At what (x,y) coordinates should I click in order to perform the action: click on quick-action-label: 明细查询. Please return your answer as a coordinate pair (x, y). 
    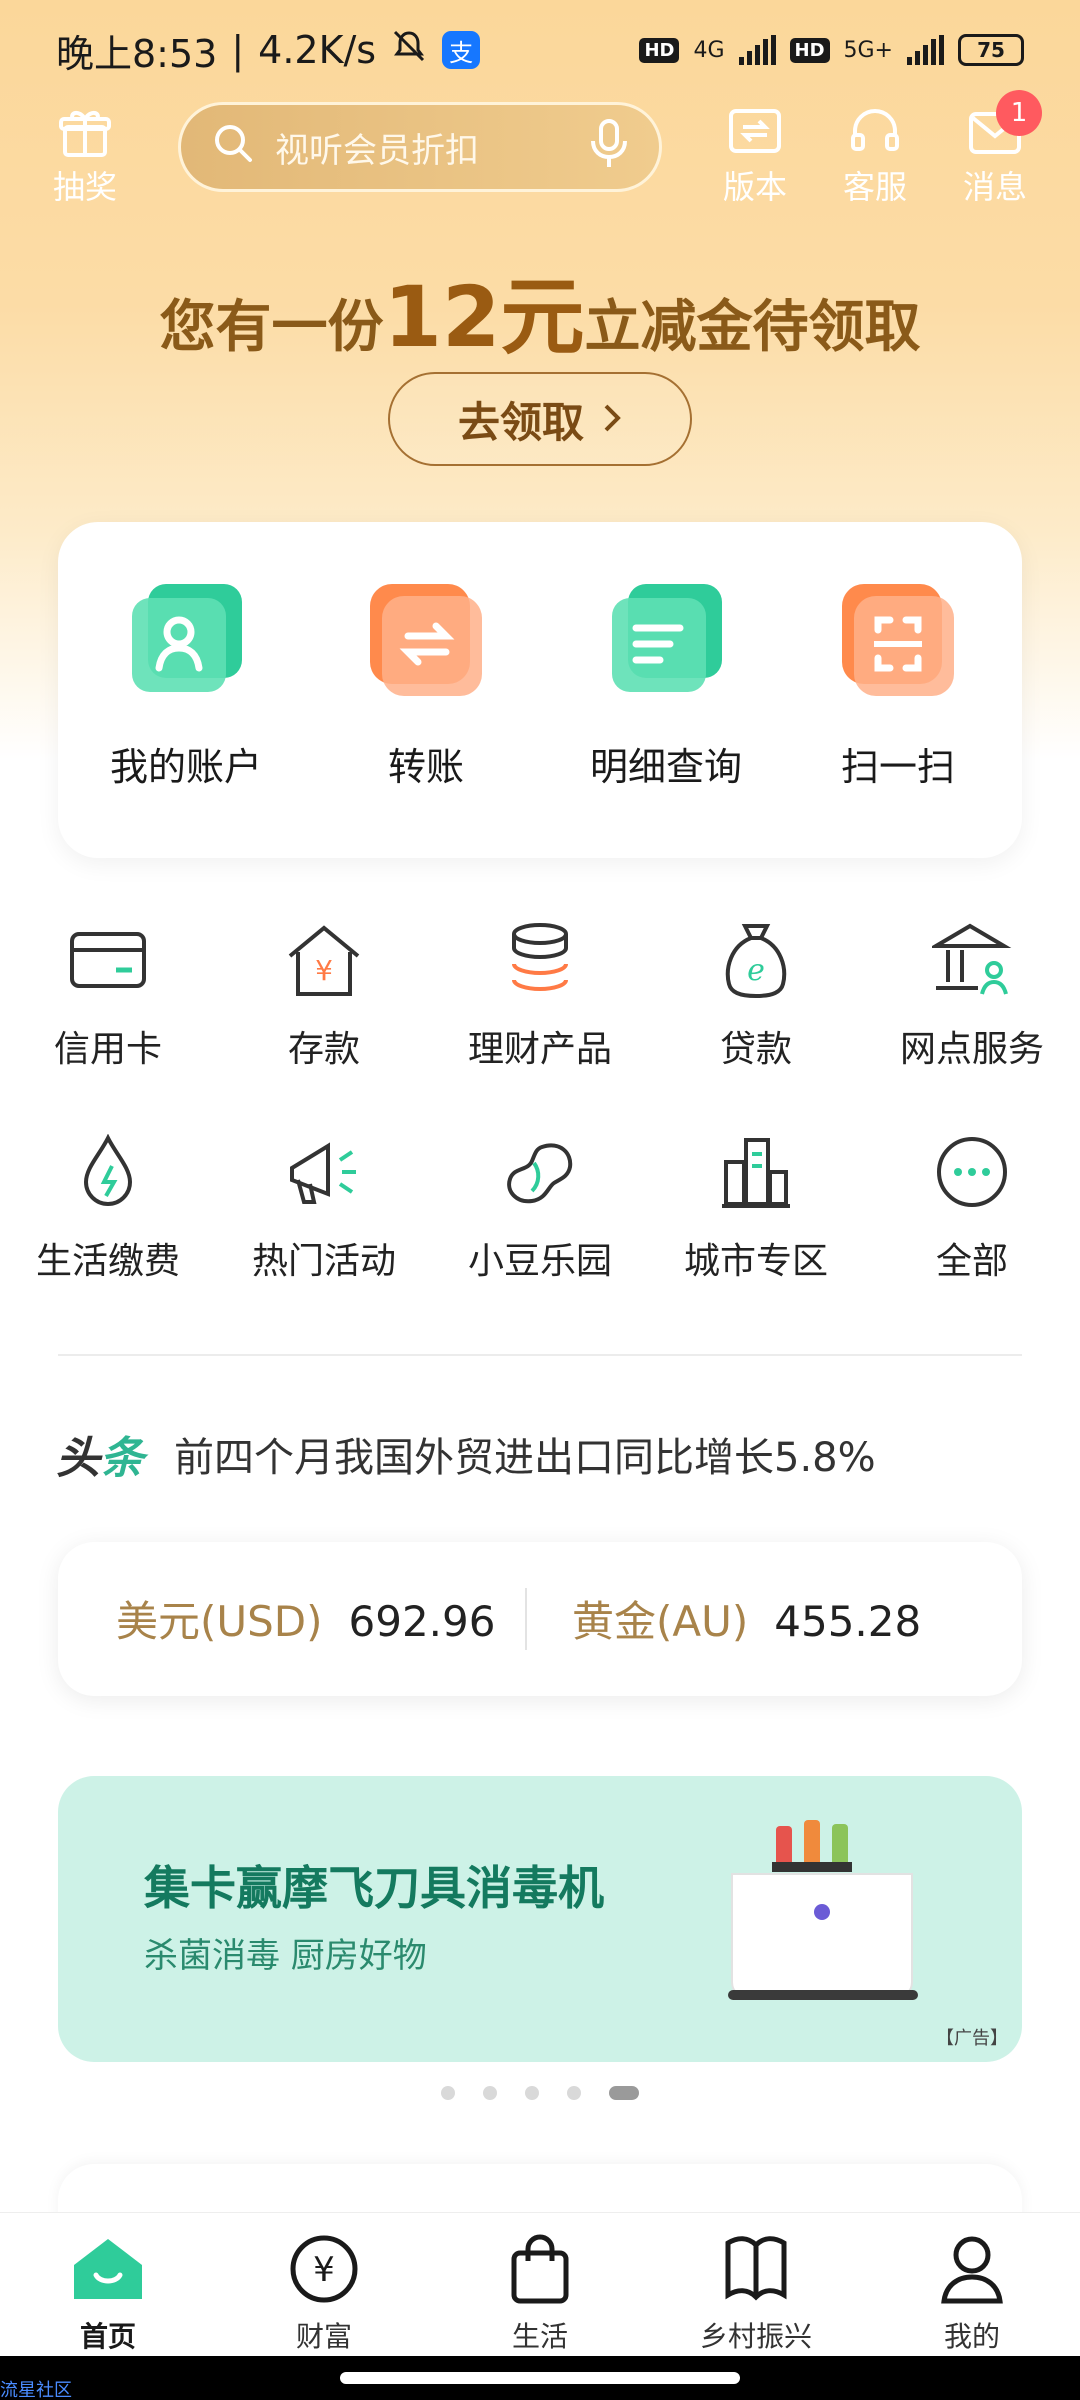
    Looking at the image, I should click on (665, 767).